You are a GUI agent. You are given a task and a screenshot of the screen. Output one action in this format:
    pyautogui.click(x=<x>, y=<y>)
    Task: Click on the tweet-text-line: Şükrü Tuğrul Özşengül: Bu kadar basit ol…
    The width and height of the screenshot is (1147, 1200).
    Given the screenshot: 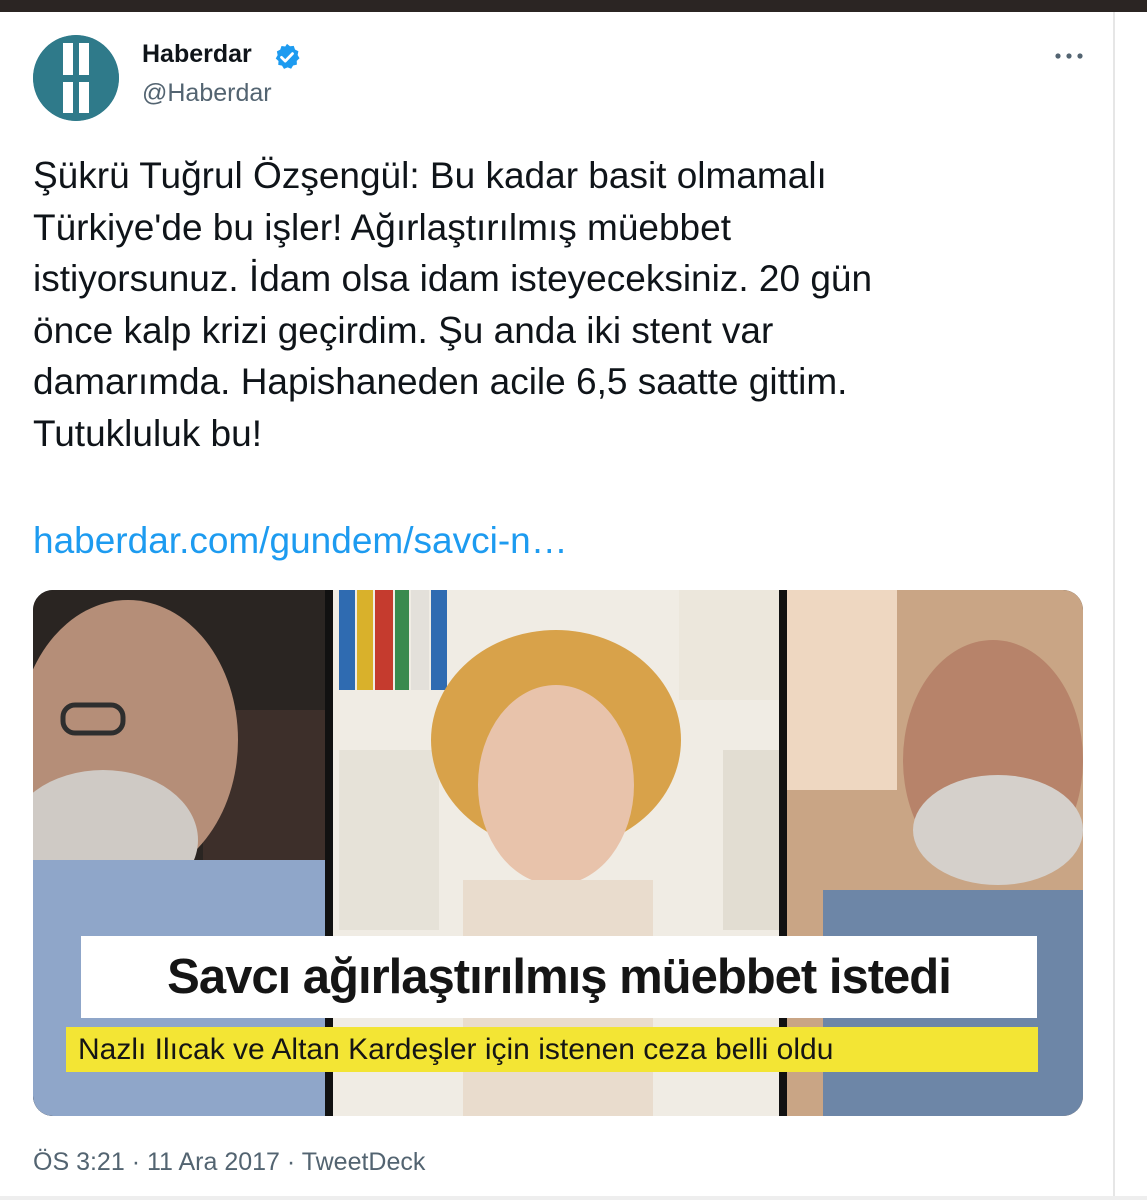 What is the action you would take?
    pyautogui.click(x=430, y=175)
    